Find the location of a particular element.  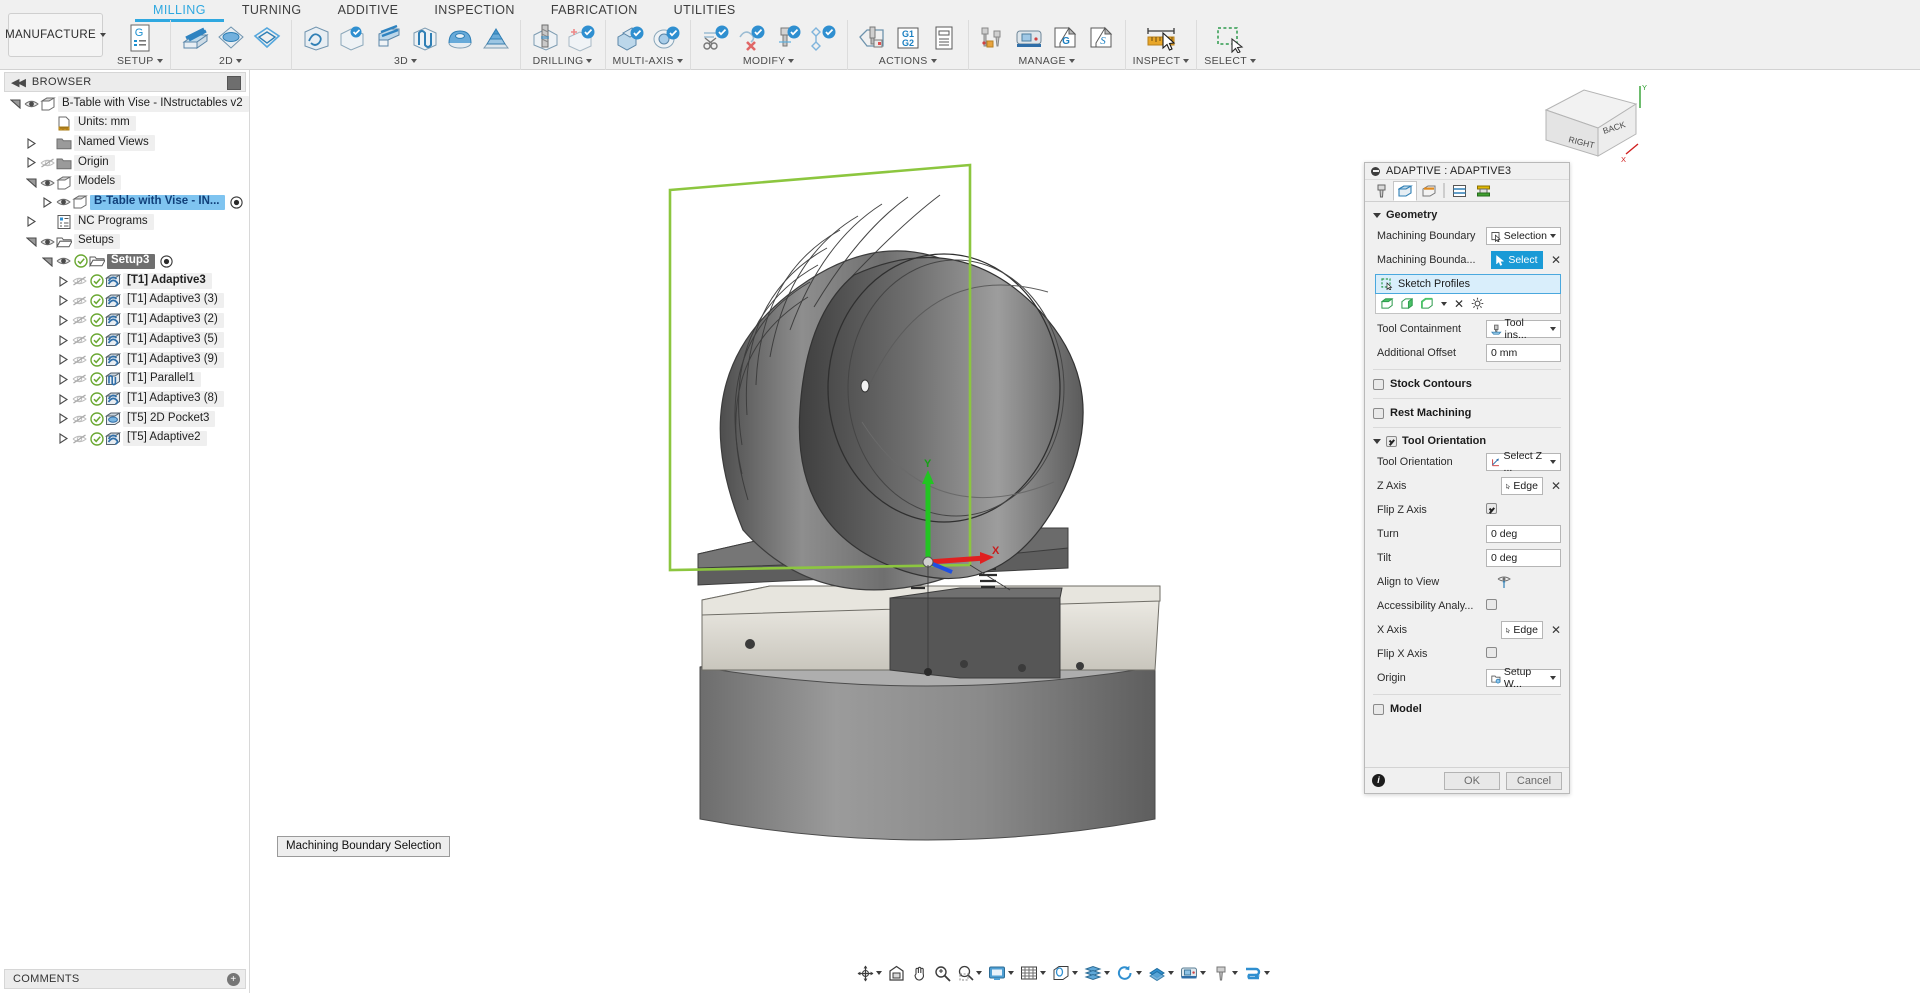

layers-icon is located at coordinates (1161, 973).